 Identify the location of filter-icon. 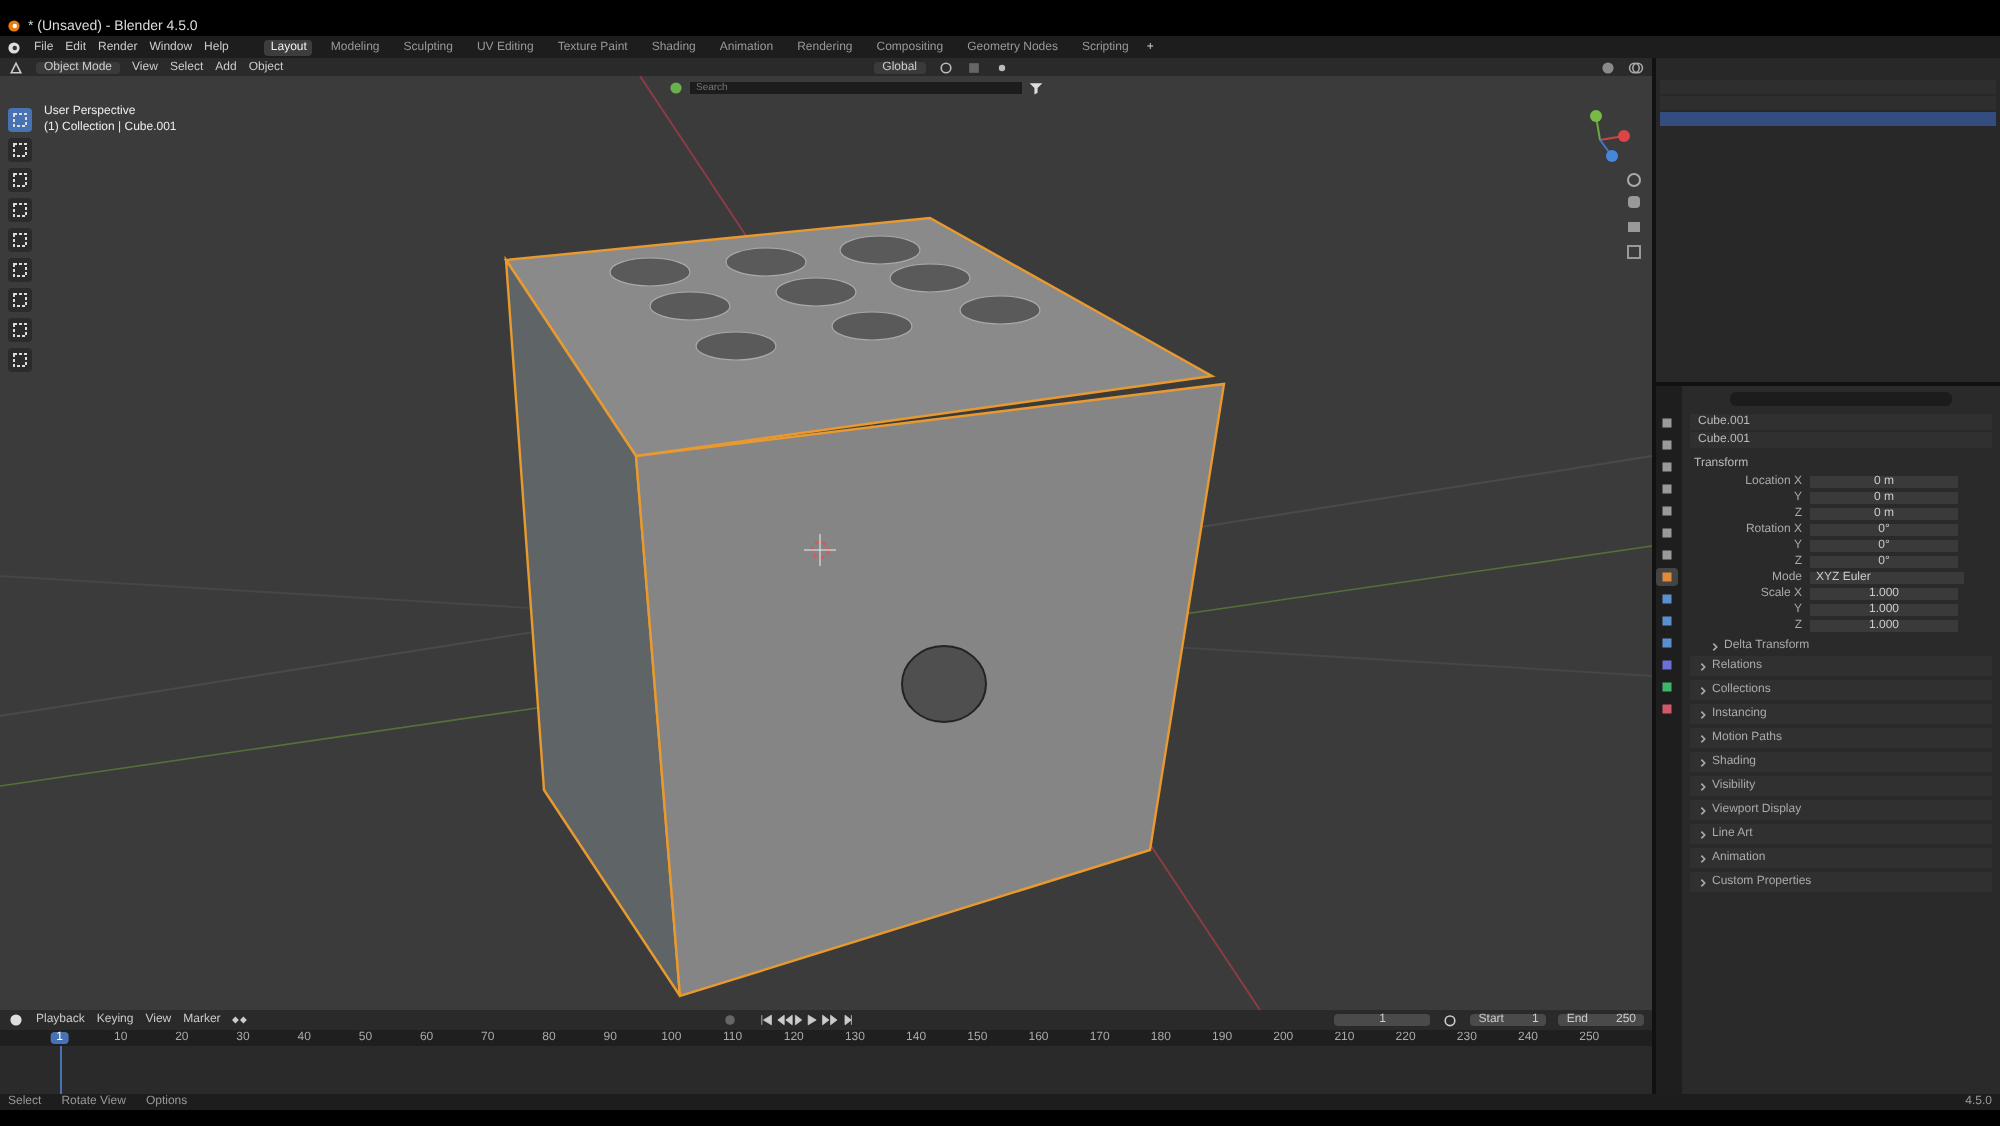
(1036, 88).